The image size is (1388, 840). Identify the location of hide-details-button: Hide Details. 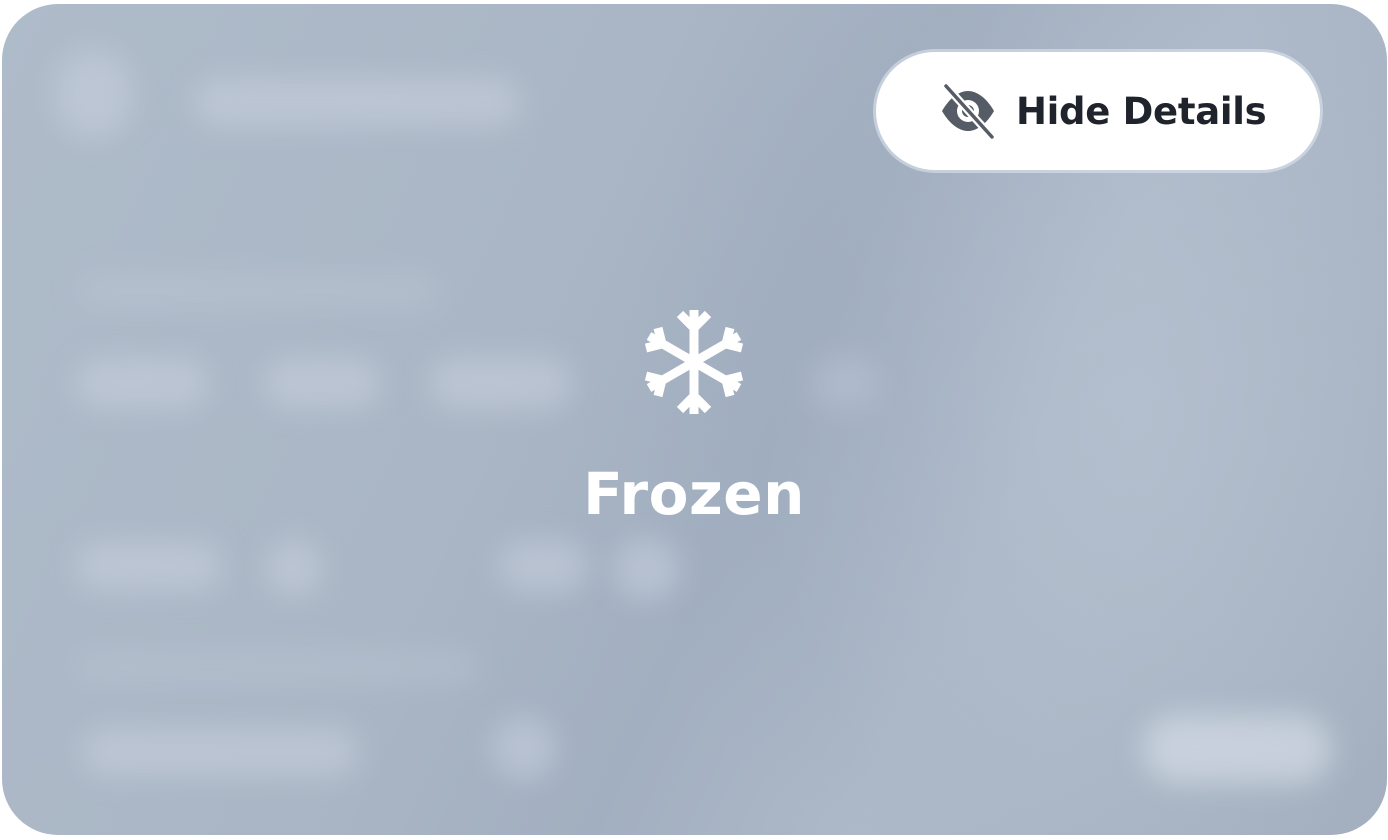
(1098, 111).